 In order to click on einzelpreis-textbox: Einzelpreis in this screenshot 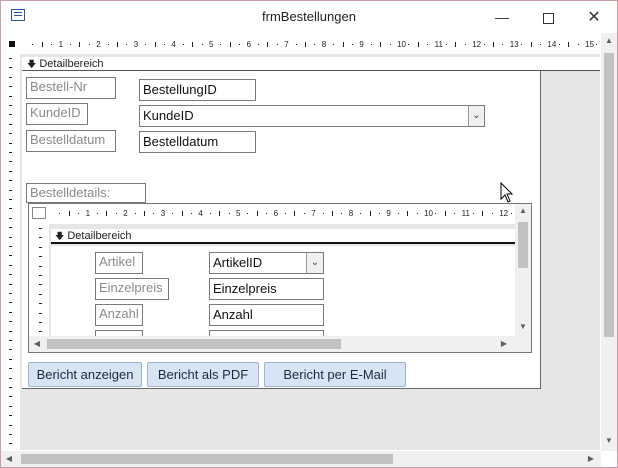, I will do `click(266, 289)`.